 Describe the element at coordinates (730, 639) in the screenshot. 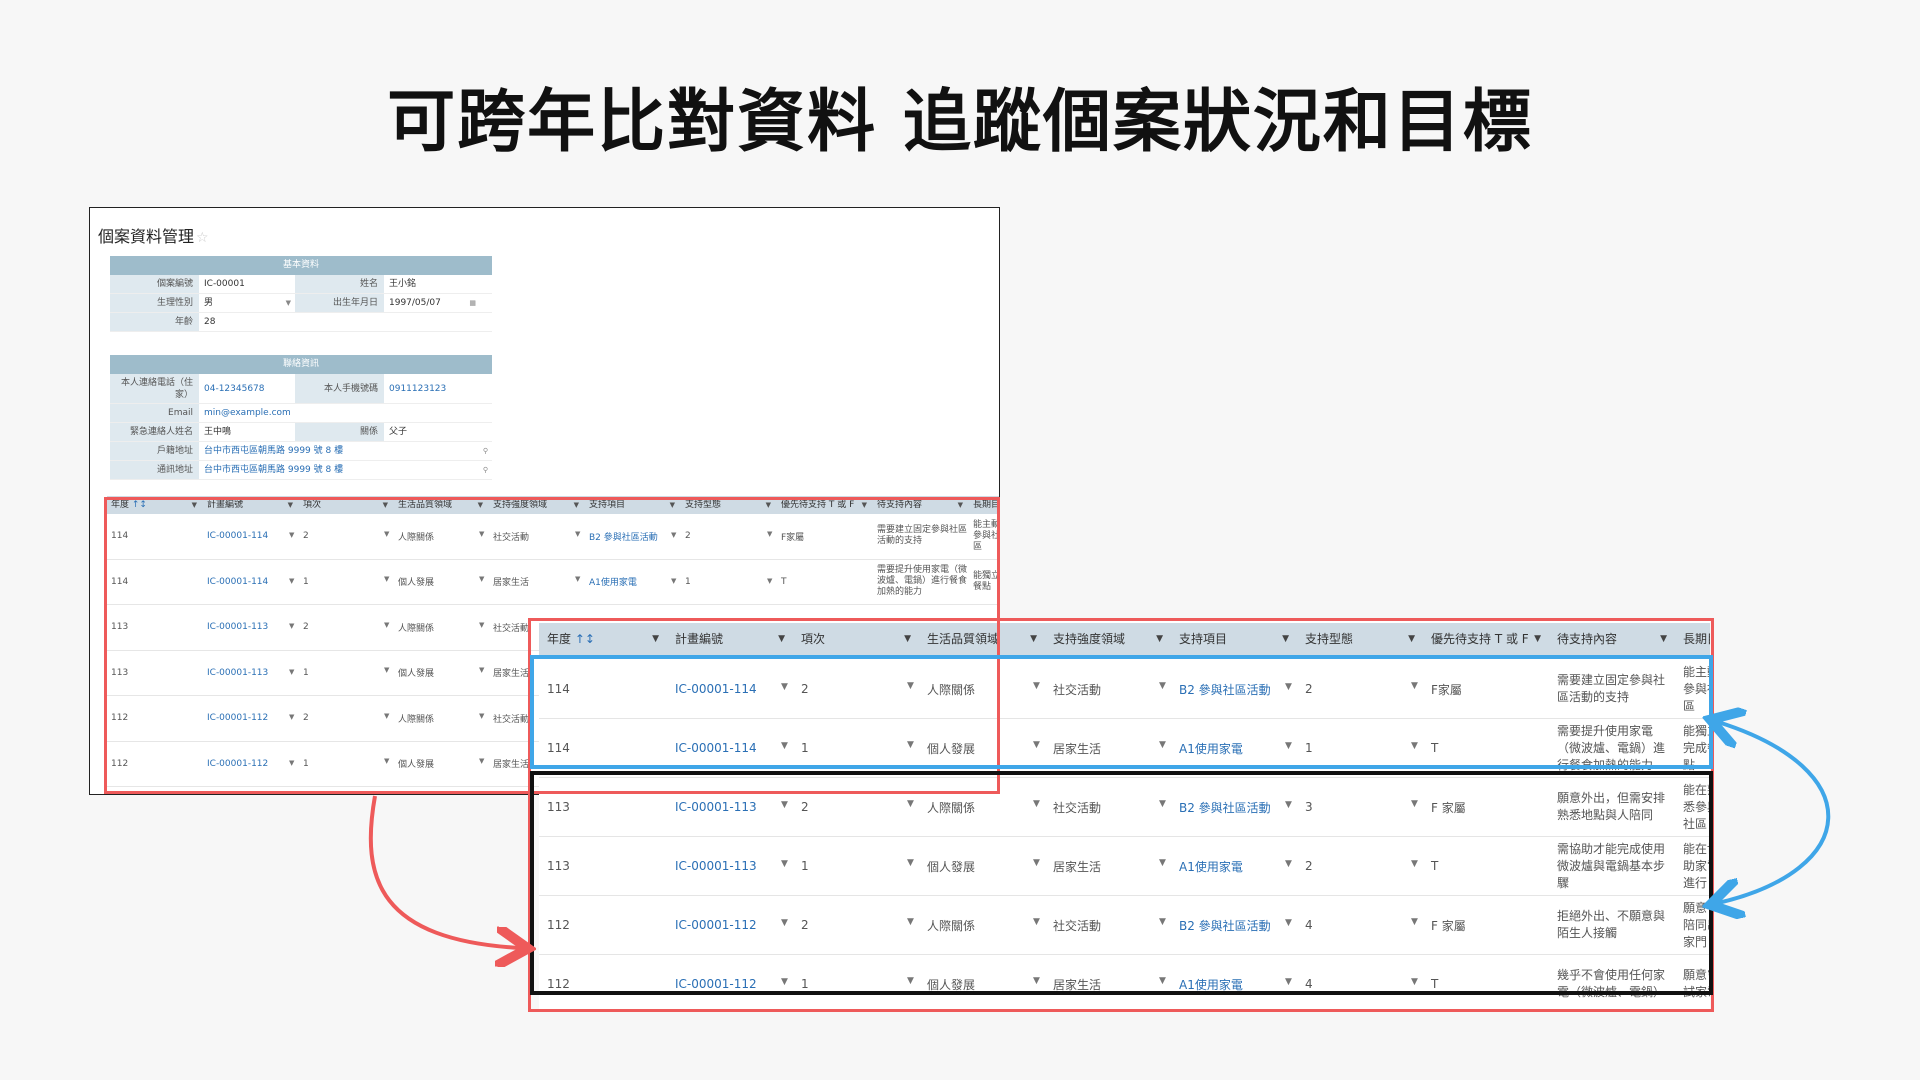

I see `col-header-plan: 計畫編號 ▼` at that location.